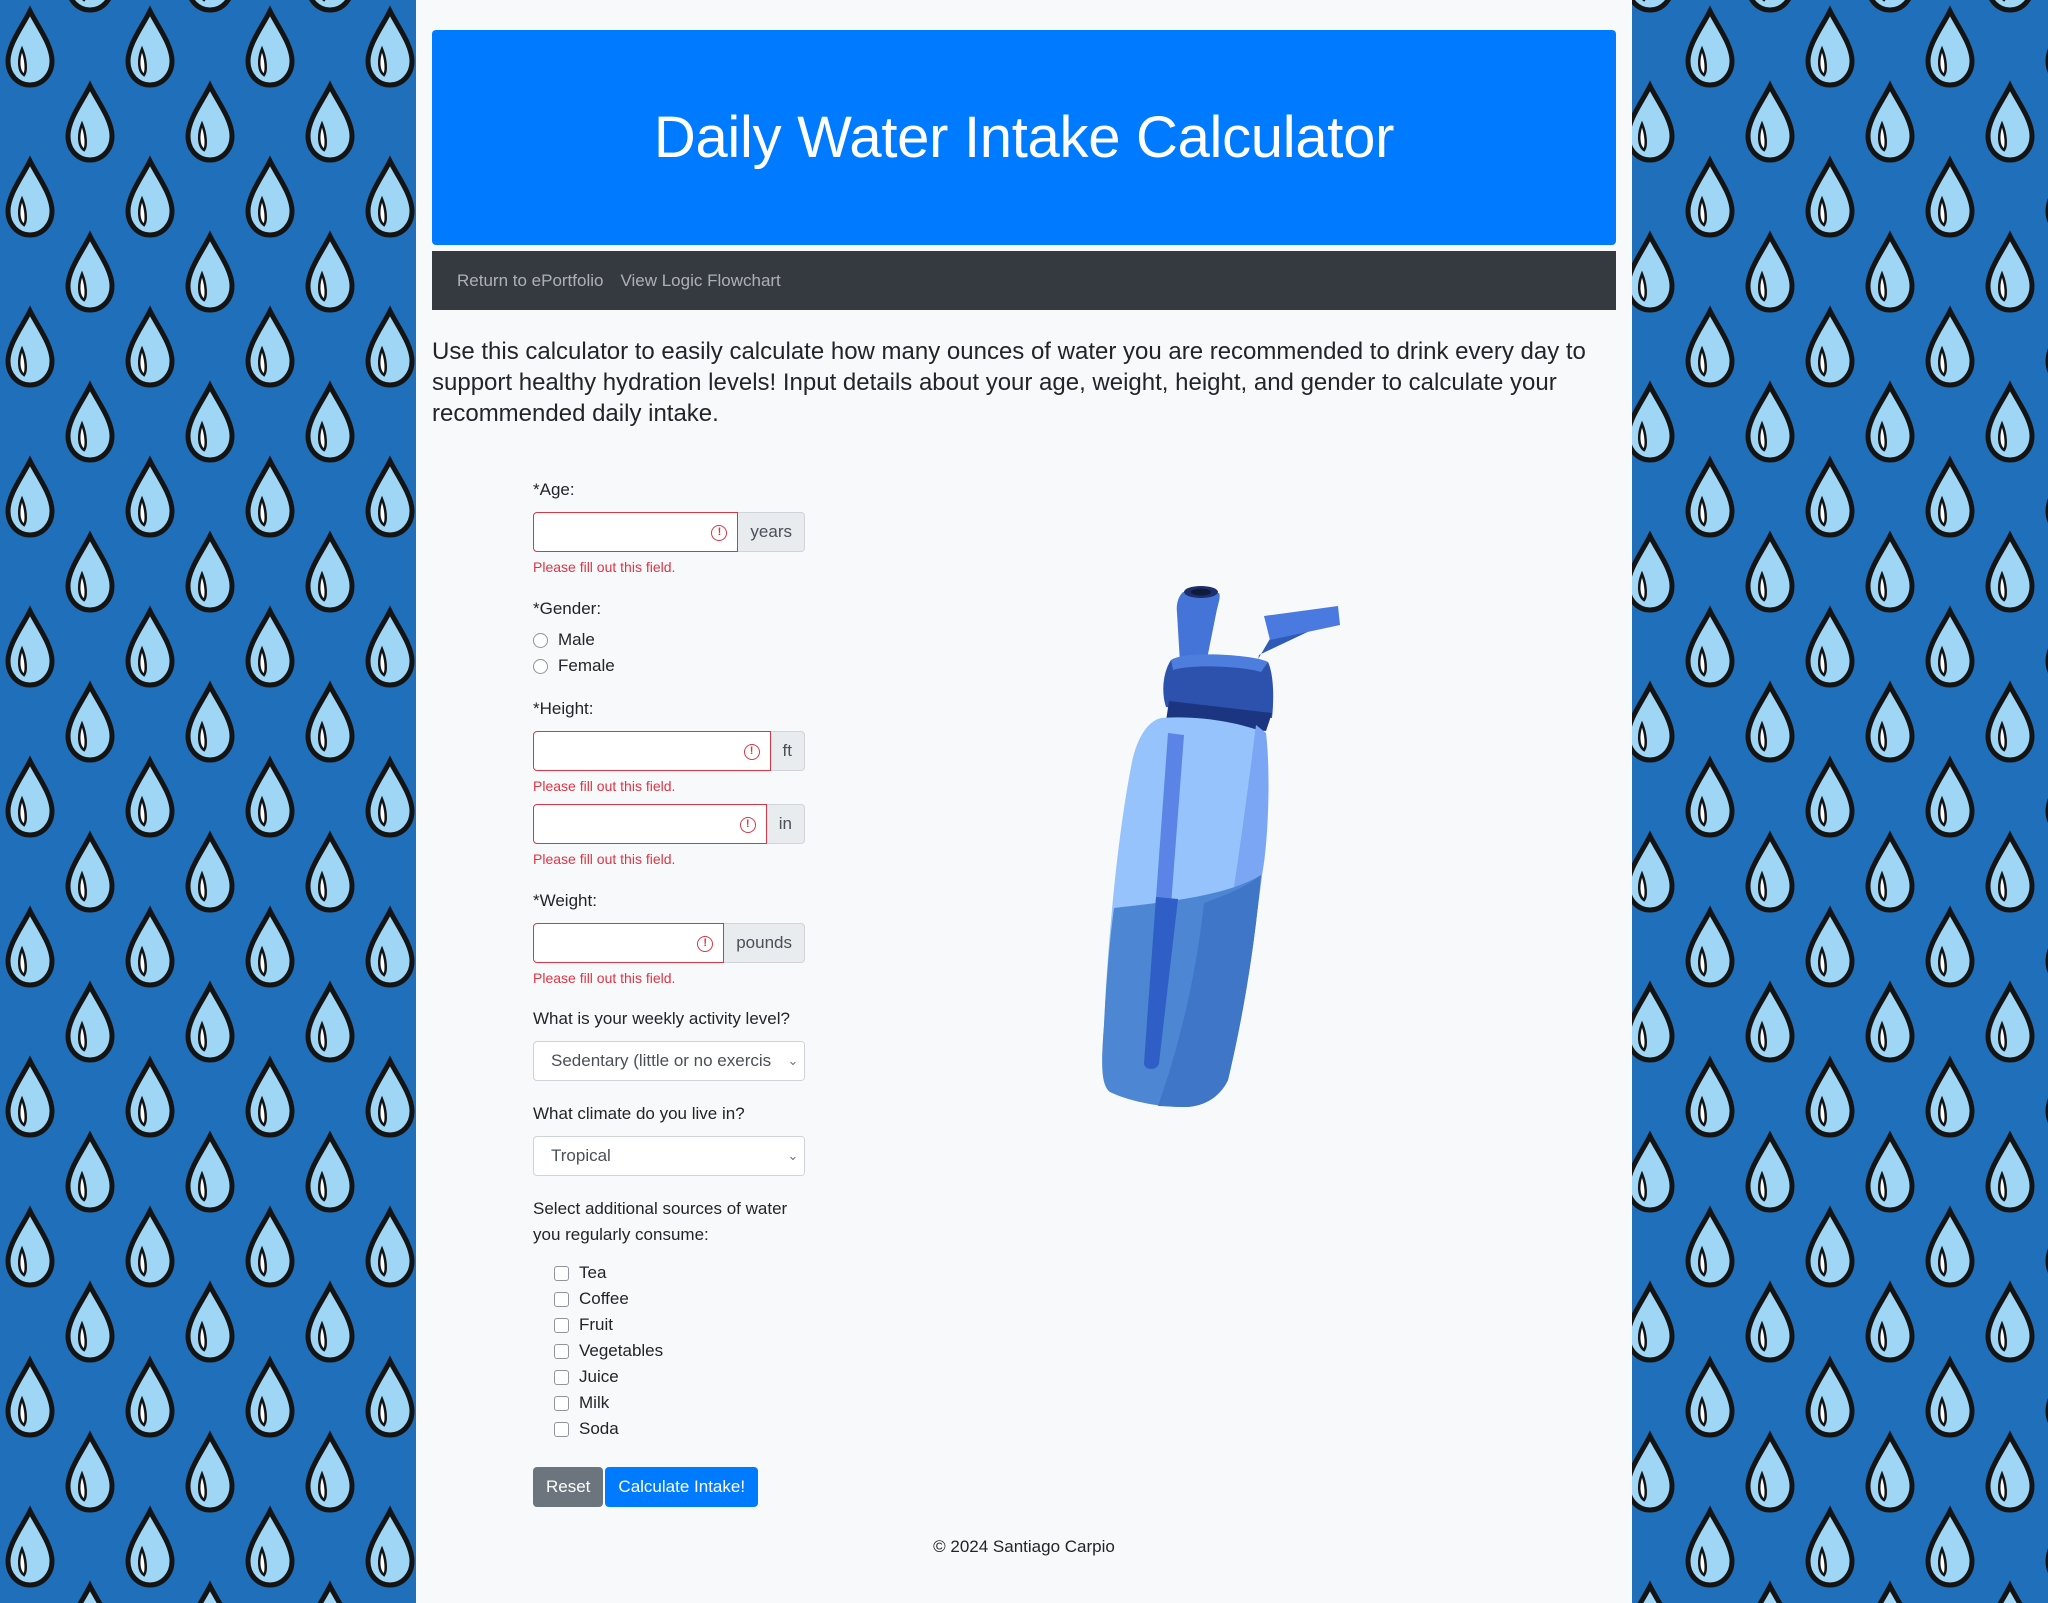 The height and width of the screenshot is (1603, 2048). What do you see at coordinates (581, 1155) in the screenshot?
I see `climate-selected-value: Tropical` at bounding box center [581, 1155].